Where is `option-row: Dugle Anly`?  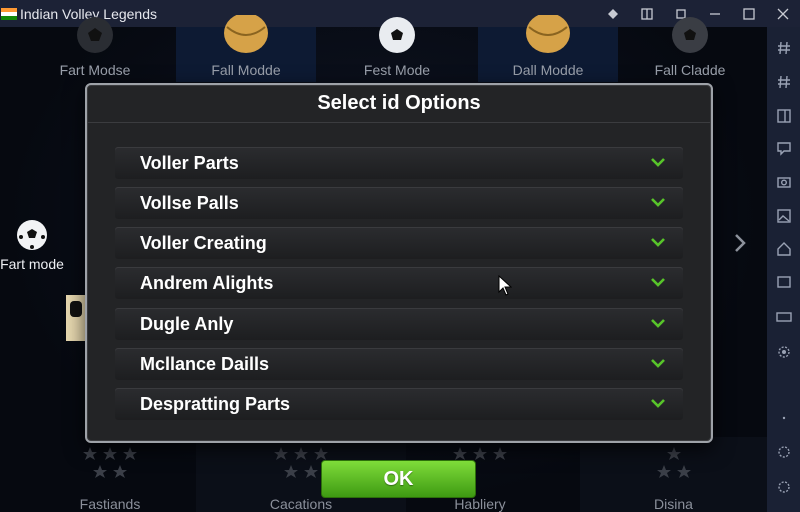 option-row: Dugle Anly is located at coordinates (399, 324).